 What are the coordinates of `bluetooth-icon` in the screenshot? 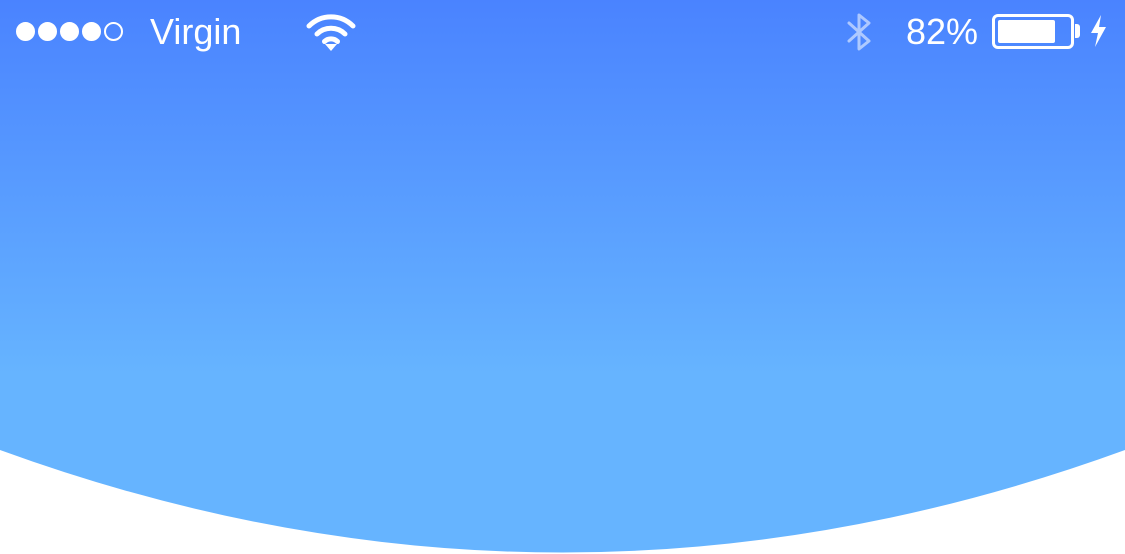 It's located at (859, 32).